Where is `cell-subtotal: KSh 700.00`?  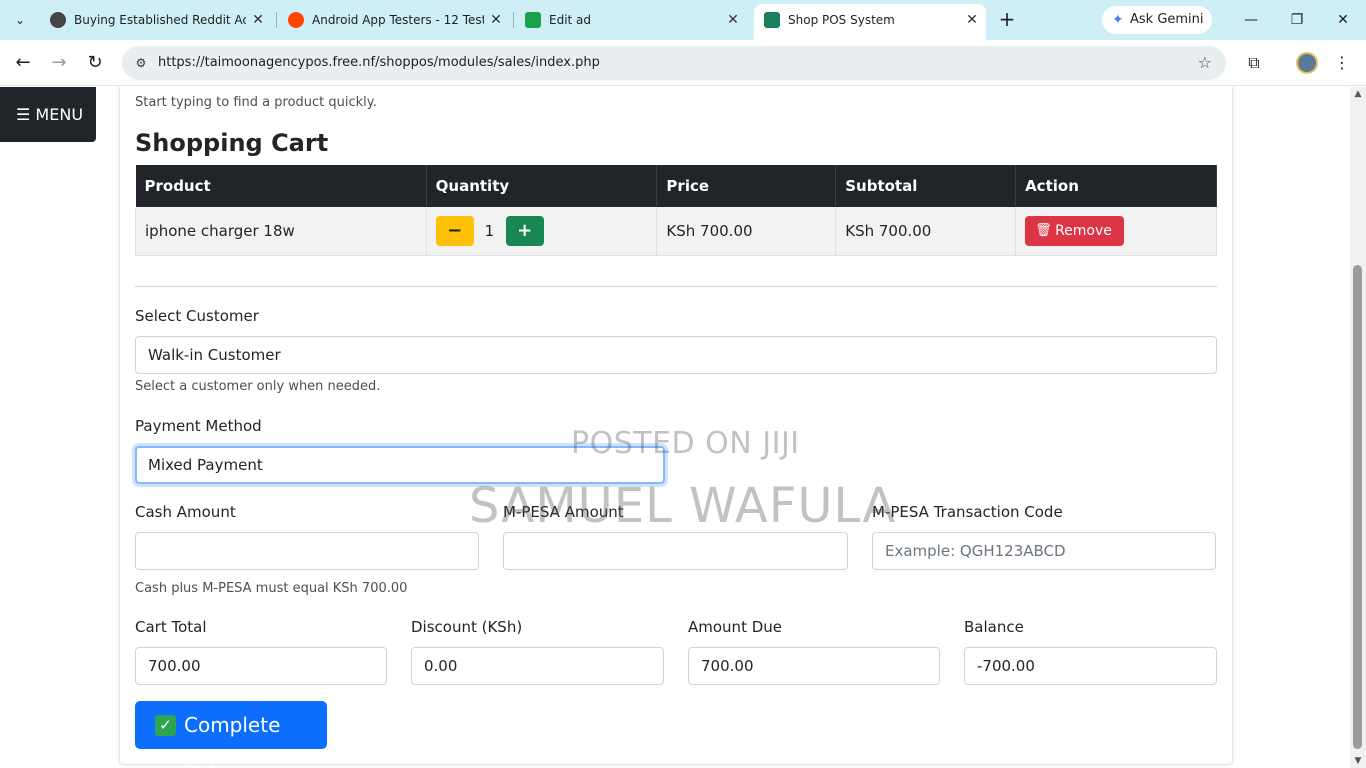
cell-subtotal: KSh 700.00 is located at coordinates (926, 231).